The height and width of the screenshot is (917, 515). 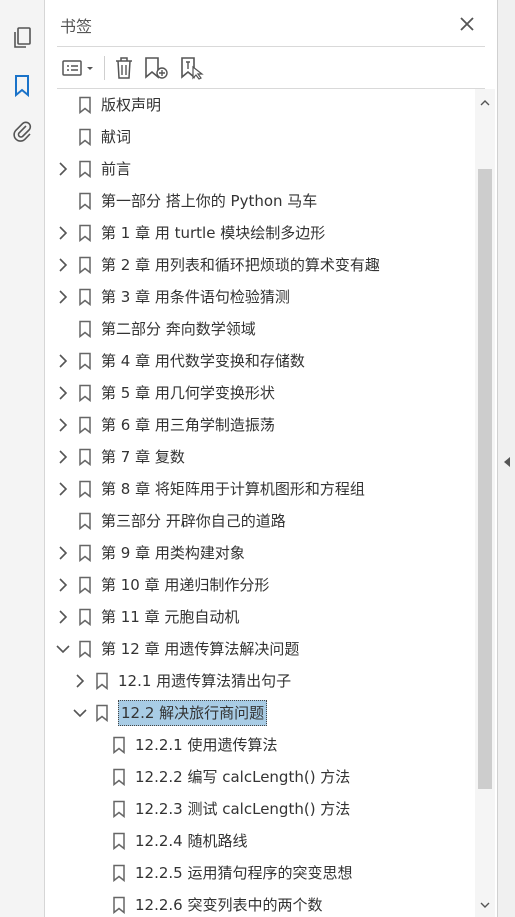 What do you see at coordinates (260, 841) in the screenshot?
I see `bookmark-item: 12.2.4 随机路线` at bounding box center [260, 841].